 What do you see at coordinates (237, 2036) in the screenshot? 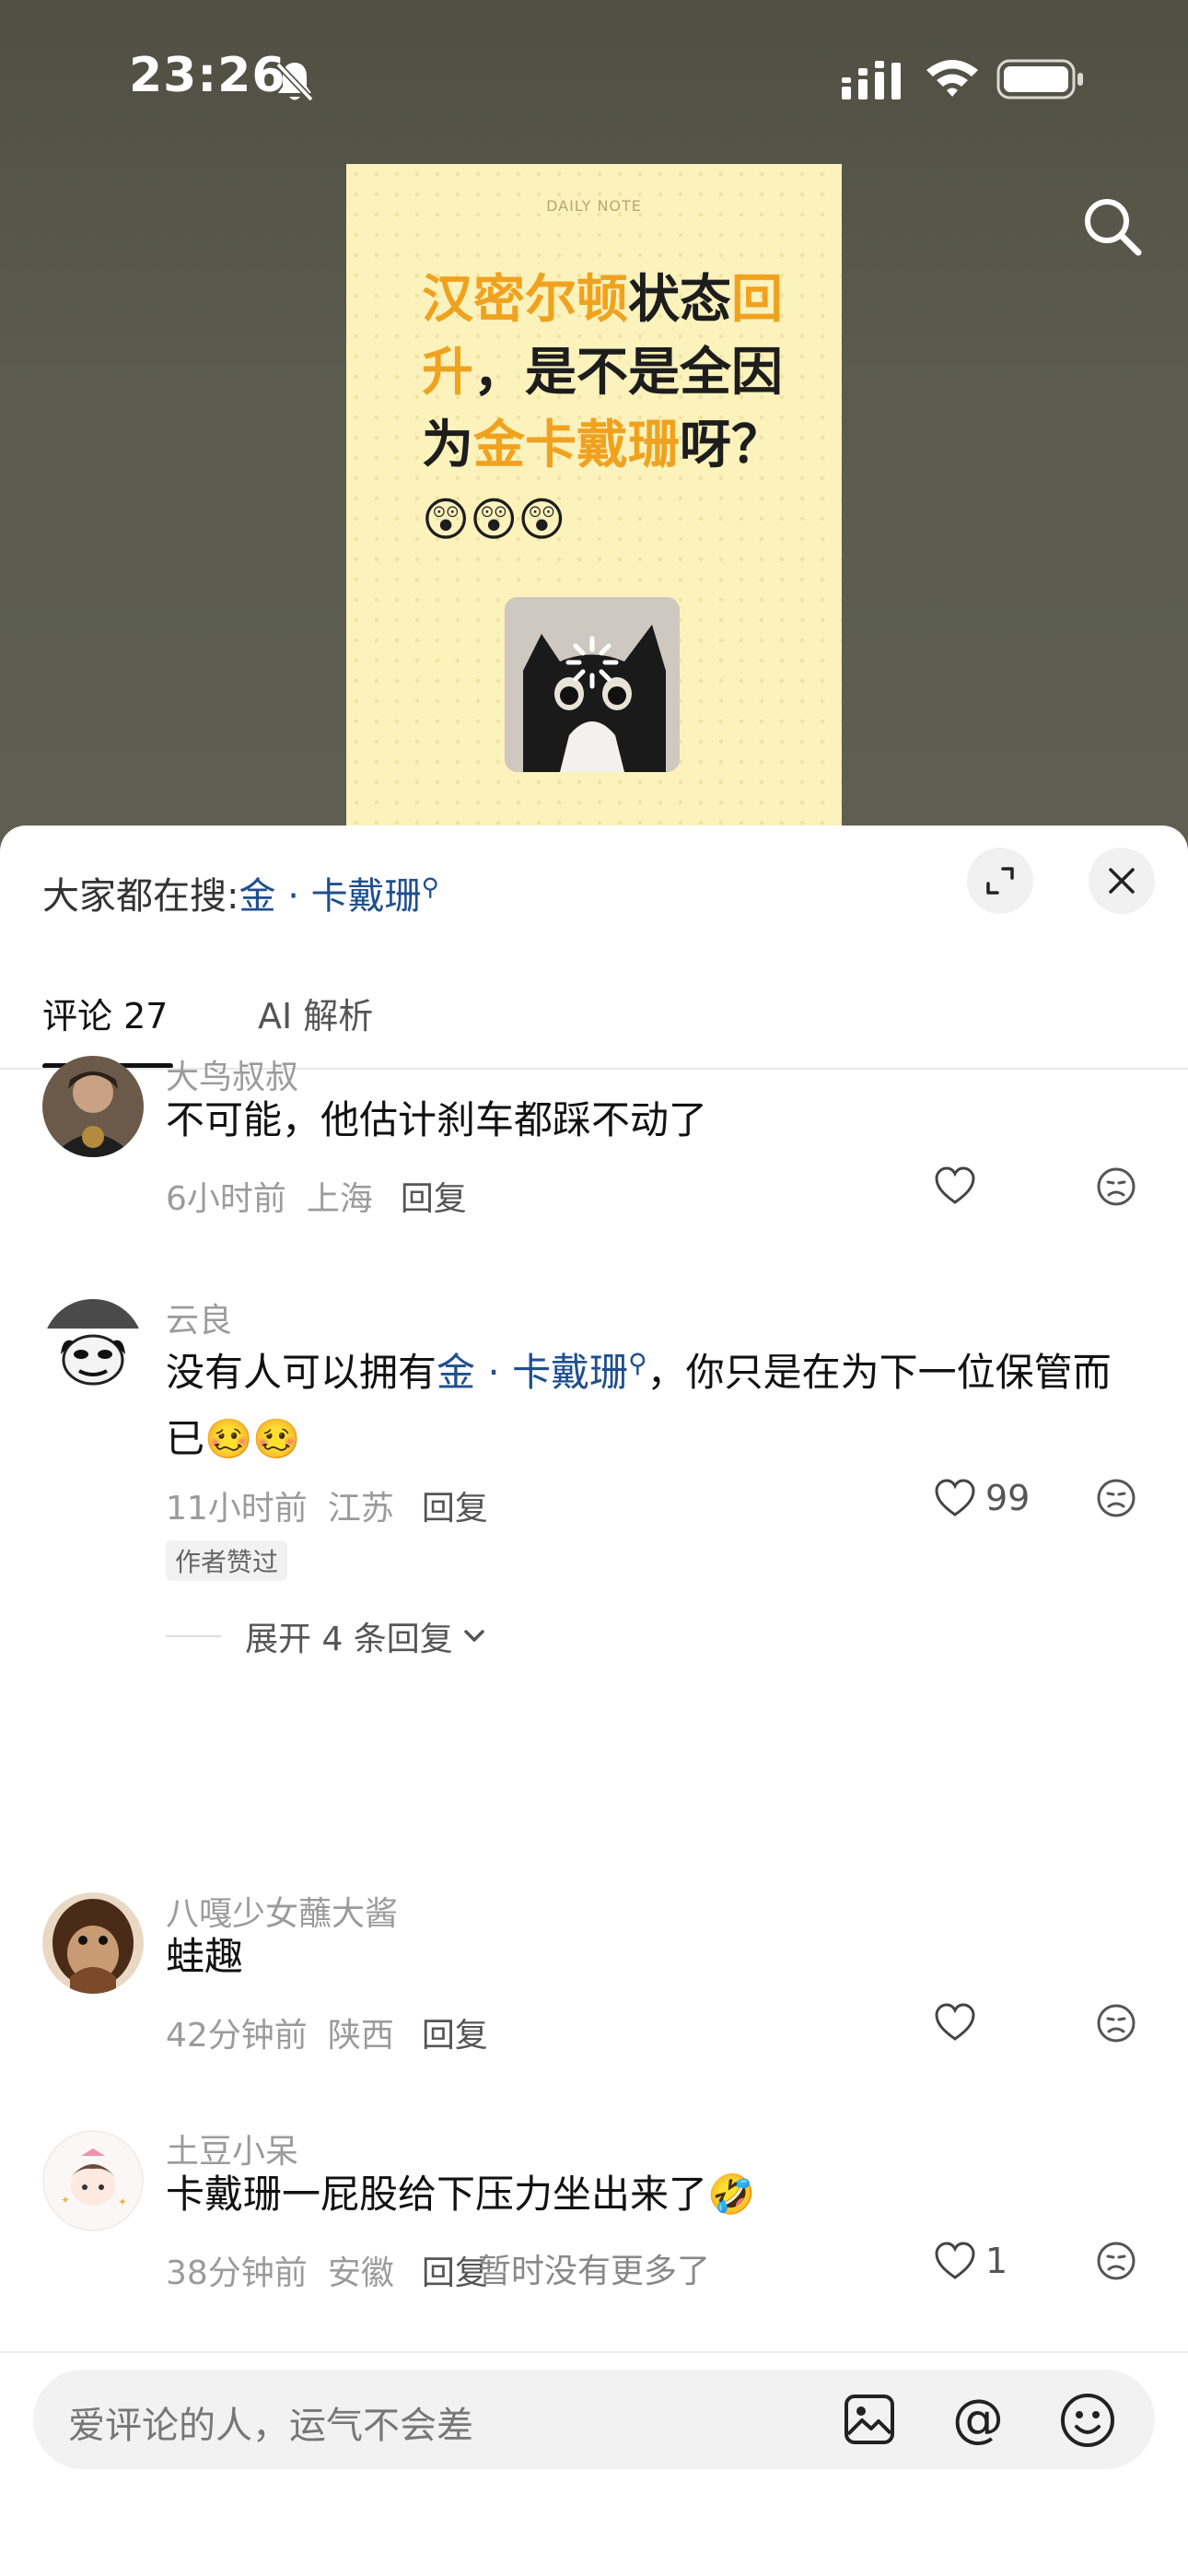
I see `comment-time: 42分钟前` at bounding box center [237, 2036].